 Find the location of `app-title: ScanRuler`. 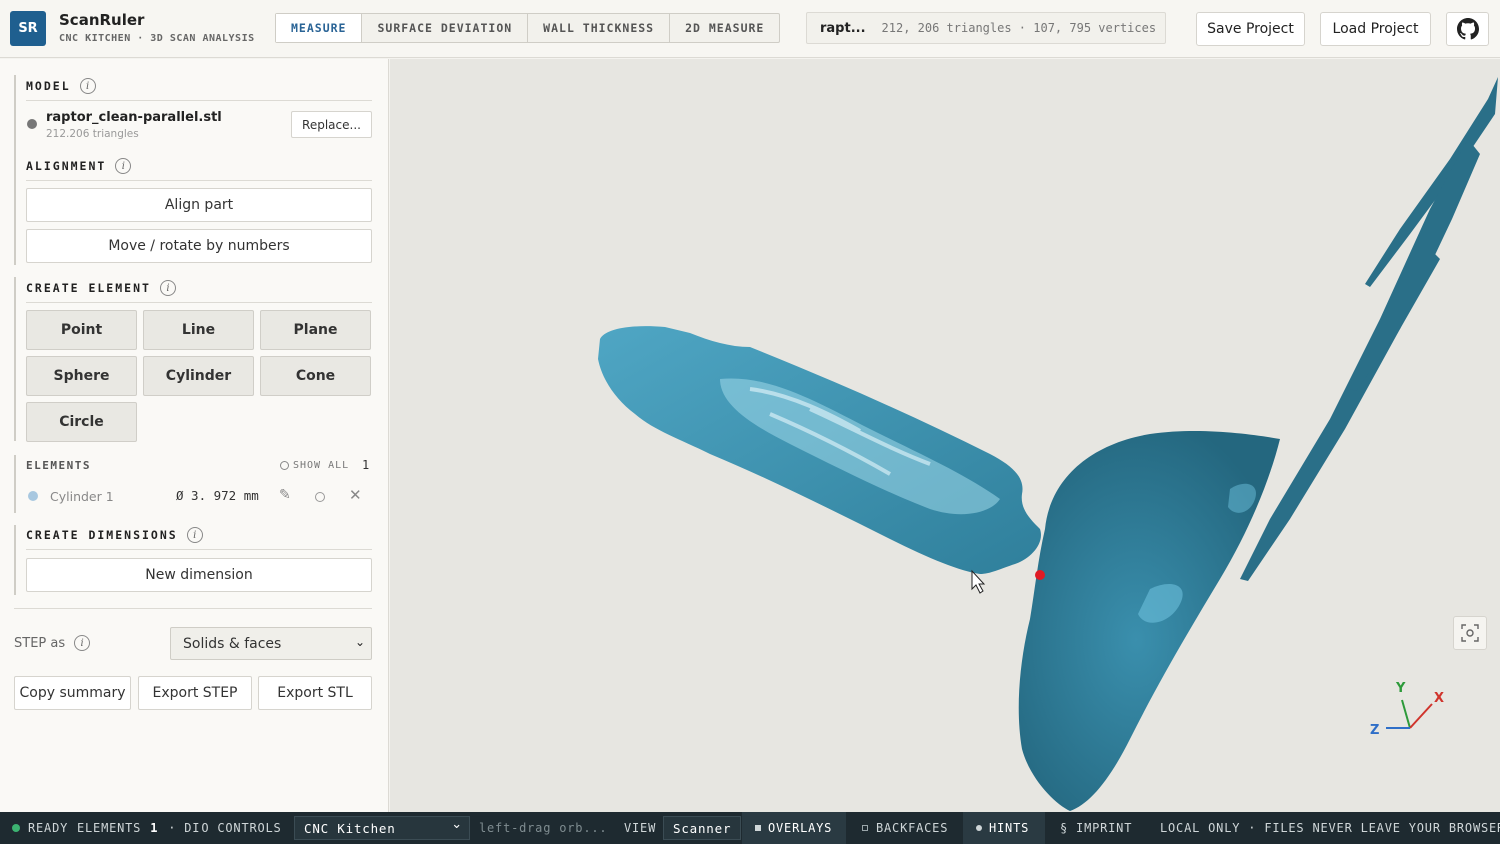

app-title: ScanRuler is located at coordinates (102, 20).